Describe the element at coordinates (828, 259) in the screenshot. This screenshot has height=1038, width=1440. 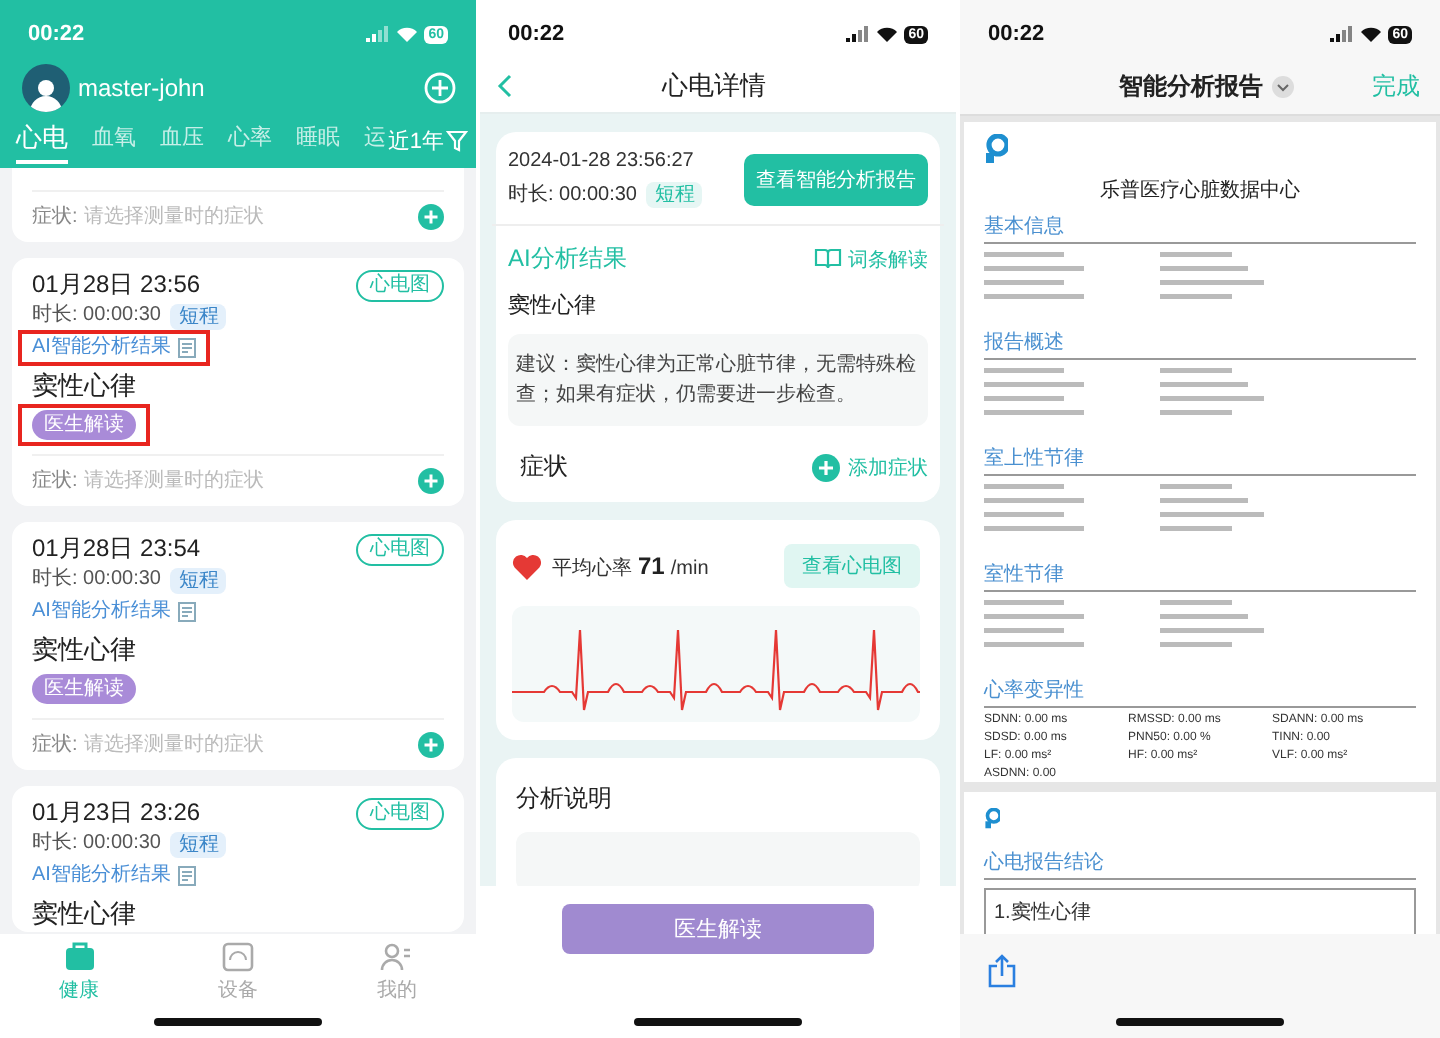
I see `book-icon` at that location.